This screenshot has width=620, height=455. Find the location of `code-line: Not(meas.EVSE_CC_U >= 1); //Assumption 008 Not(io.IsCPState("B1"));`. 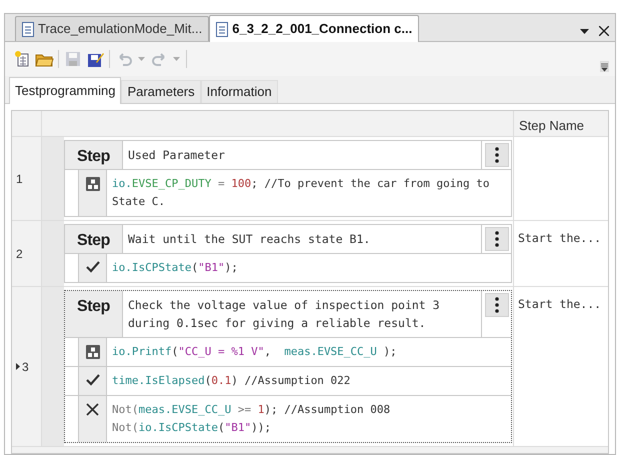

code-line: Not(meas.EVSE_CC_U >= 1); //Assumption 008 Not(io.IsCPState("B1")); is located at coordinates (251, 419).